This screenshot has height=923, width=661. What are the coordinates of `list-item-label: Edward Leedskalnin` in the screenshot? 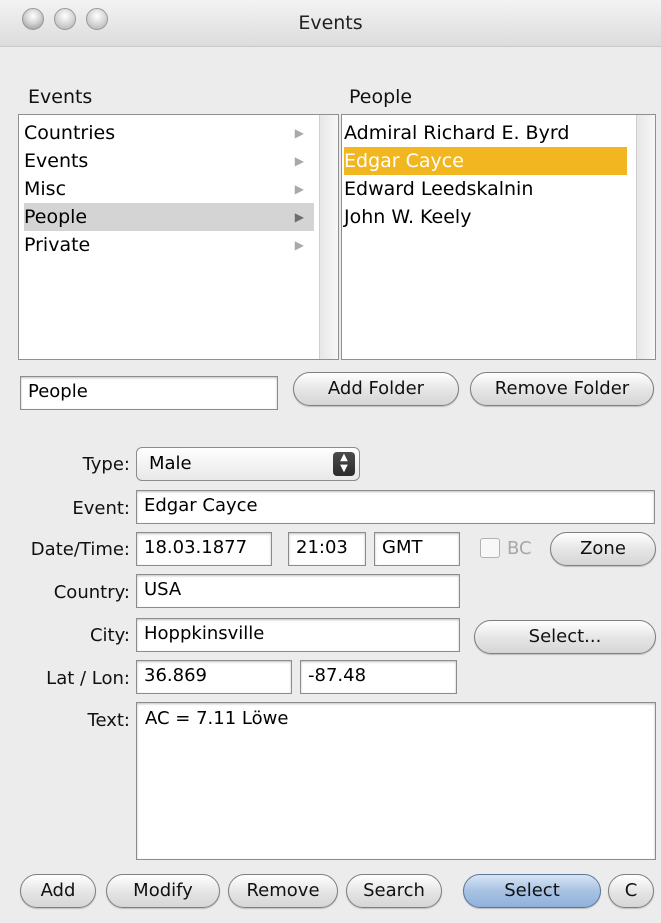 It's located at (439, 189).